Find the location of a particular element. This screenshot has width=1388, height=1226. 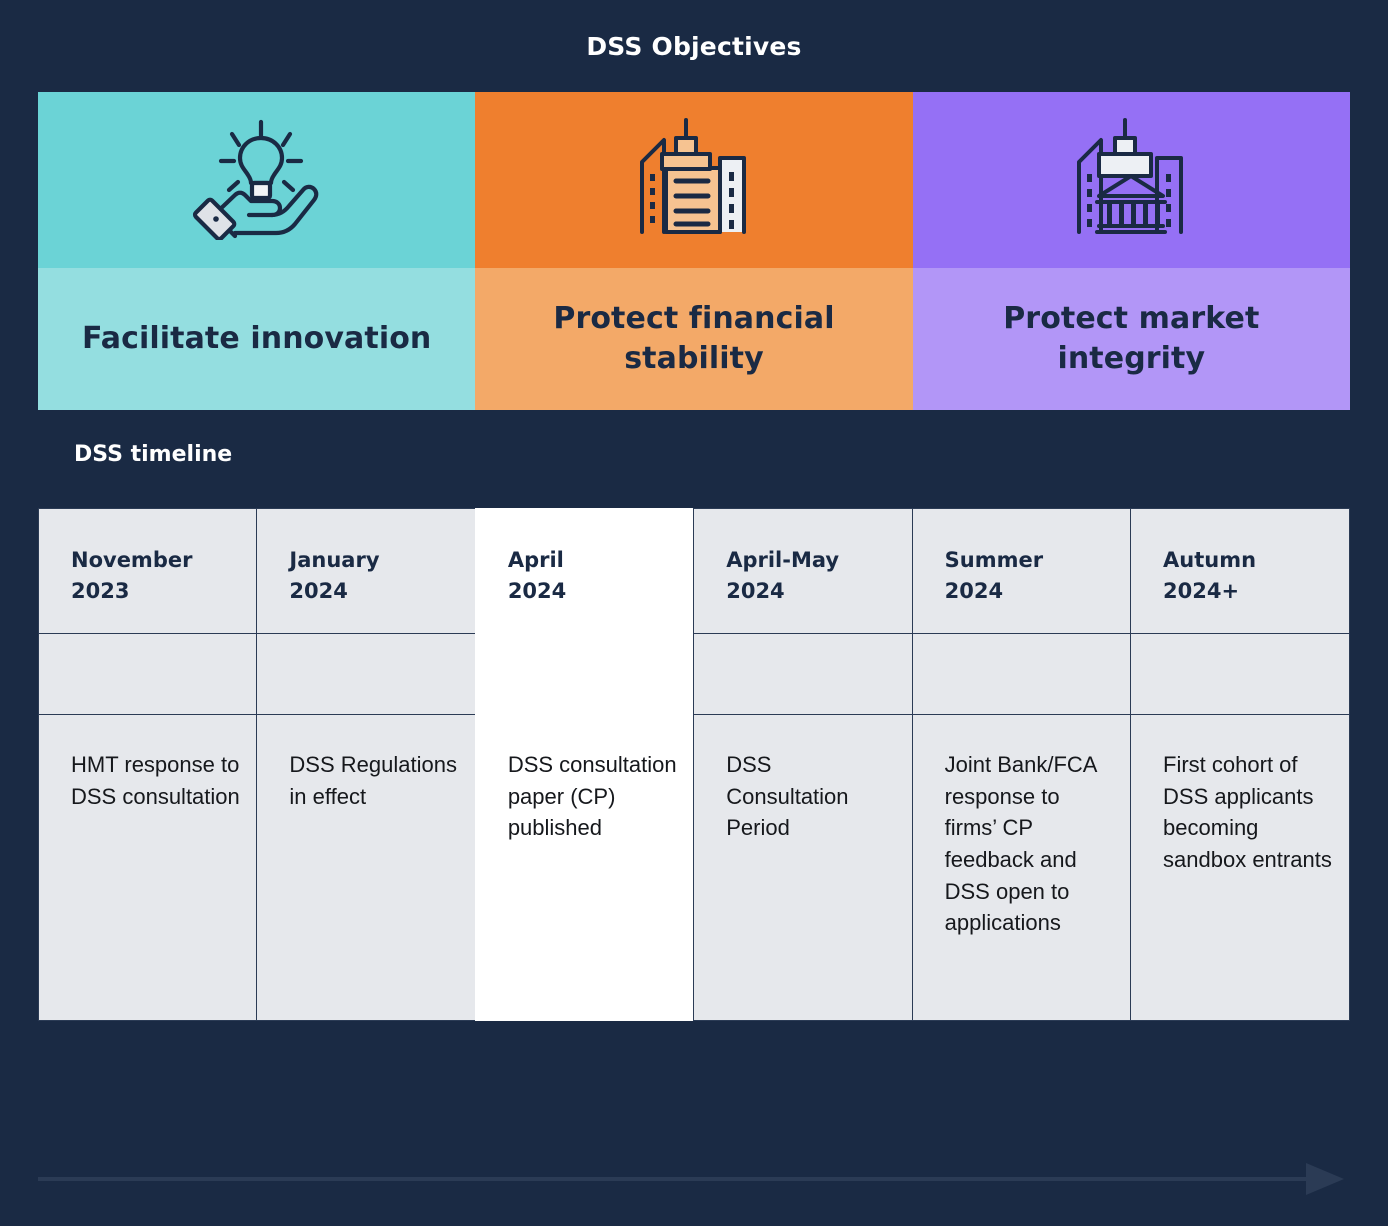

objective-card-facilitate-innovation: Facilitate innovation is located at coordinates (257, 251).